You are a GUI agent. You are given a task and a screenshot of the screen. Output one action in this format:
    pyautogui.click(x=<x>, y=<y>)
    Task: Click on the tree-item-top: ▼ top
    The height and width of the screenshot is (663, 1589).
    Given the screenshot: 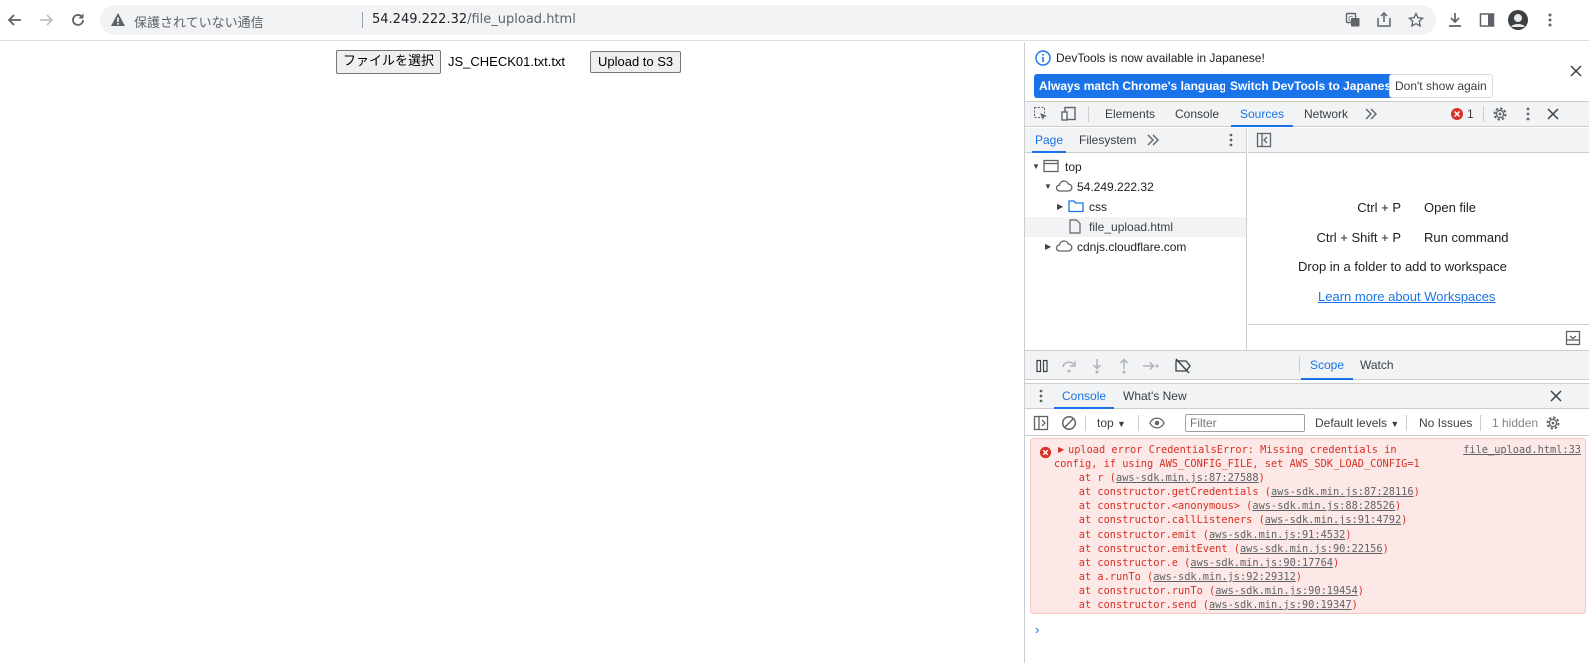 What is the action you would take?
    pyautogui.click(x=1135, y=167)
    